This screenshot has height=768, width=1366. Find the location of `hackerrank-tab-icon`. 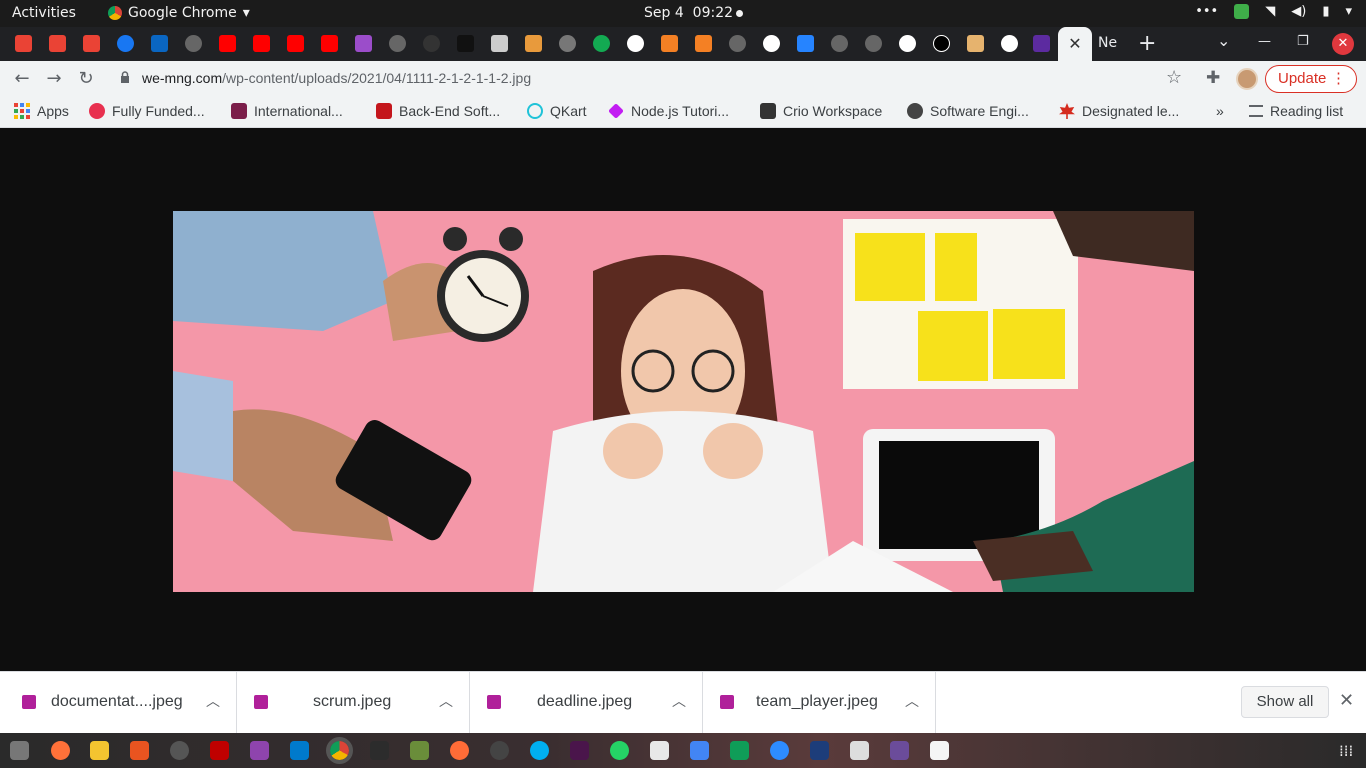

hackerrank-tab-icon is located at coordinates (363, 43).